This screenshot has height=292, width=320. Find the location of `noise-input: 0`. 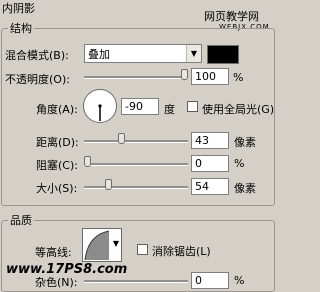

noise-input: 0 is located at coordinates (210, 280).